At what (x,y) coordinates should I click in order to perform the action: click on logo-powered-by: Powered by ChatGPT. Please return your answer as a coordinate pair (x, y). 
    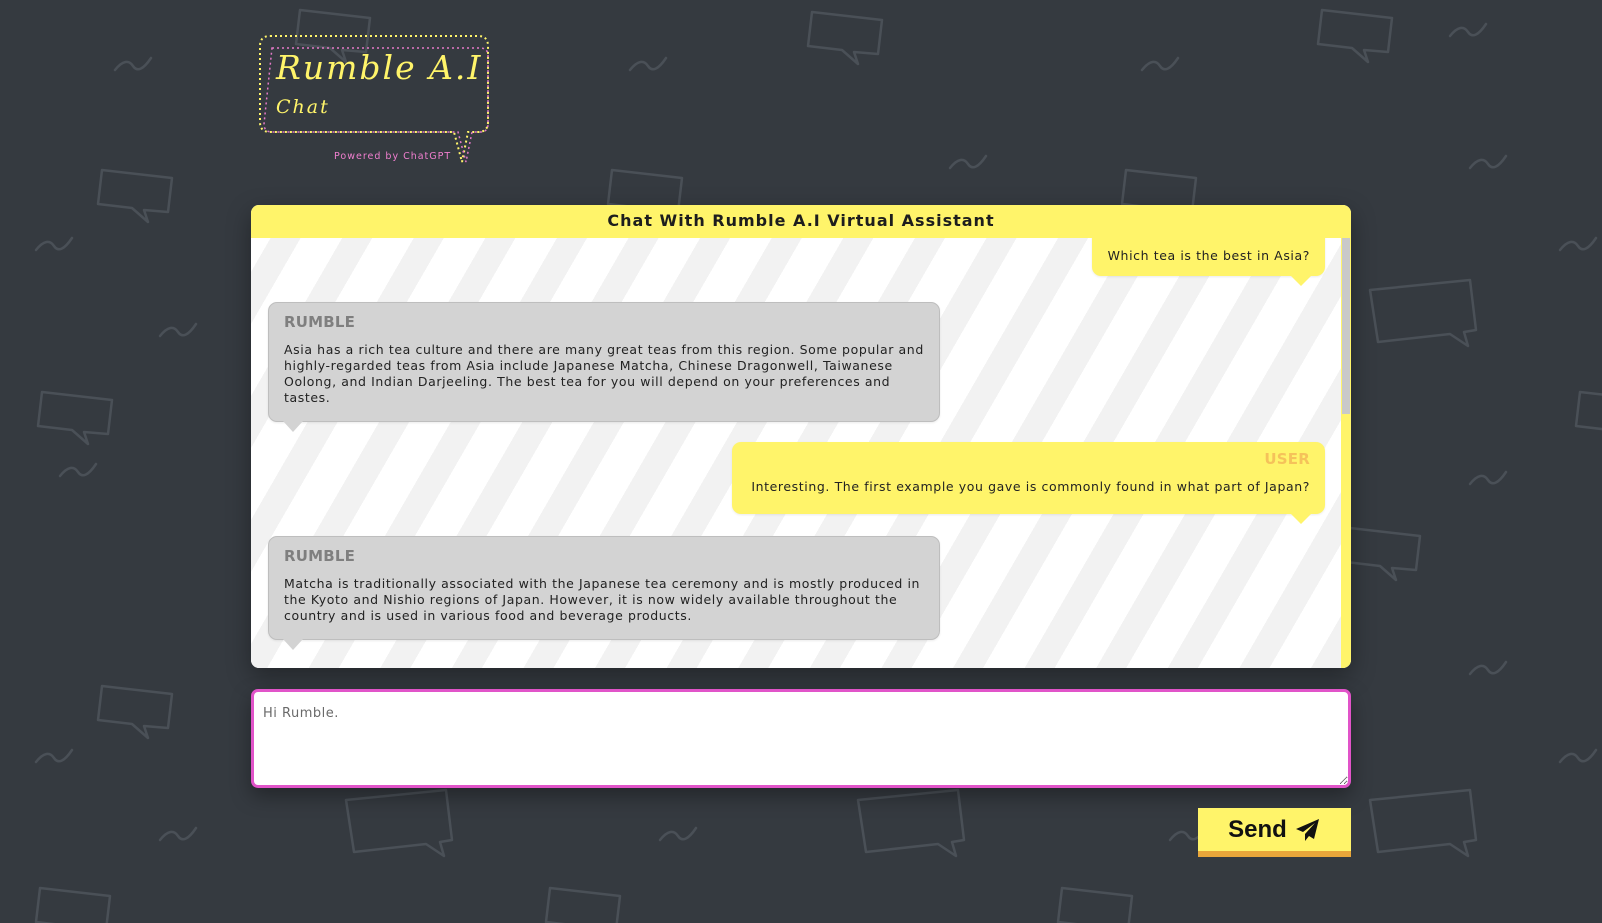
    Looking at the image, I should click on (393, 156).